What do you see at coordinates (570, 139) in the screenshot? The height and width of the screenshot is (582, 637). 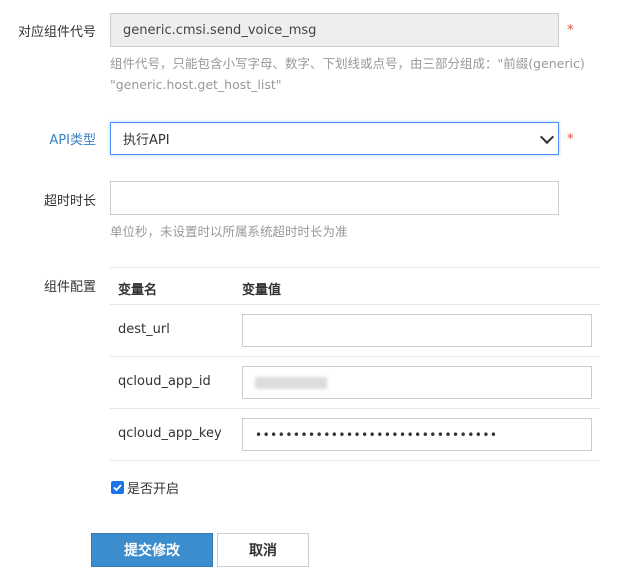 I see `api-type-required-mark: *` at bounding box center [570, 139].